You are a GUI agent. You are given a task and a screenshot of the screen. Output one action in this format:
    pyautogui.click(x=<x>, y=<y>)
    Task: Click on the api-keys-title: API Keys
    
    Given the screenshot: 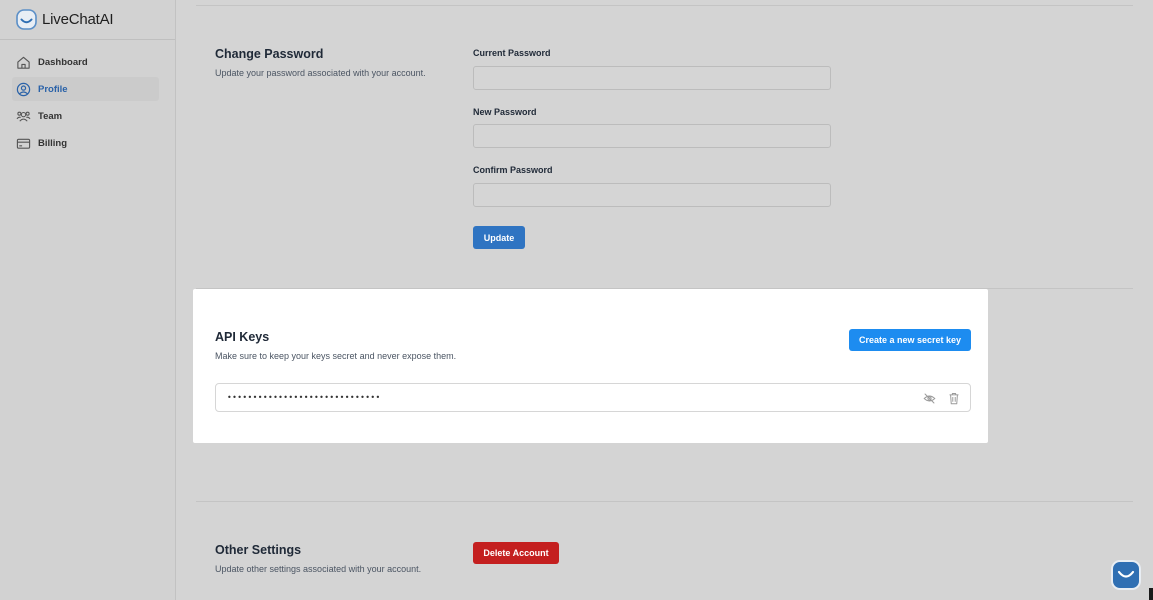 What is the action you would take?
    pyautogui.click(x=242, y=337)
    